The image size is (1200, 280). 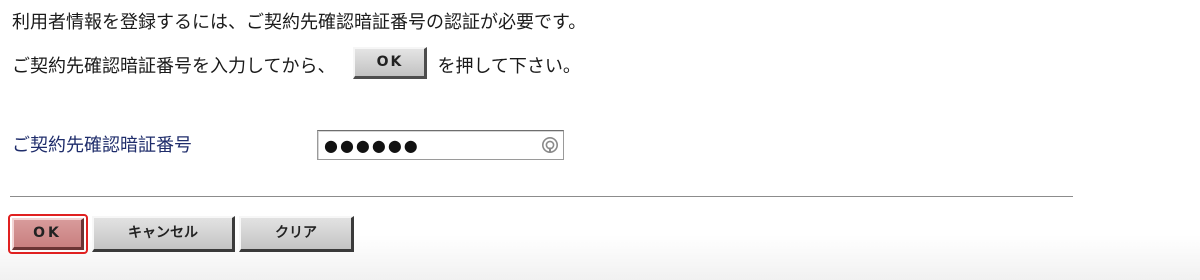 I want to click on cancel-button: キャンセル, so click(x=163, y=234).